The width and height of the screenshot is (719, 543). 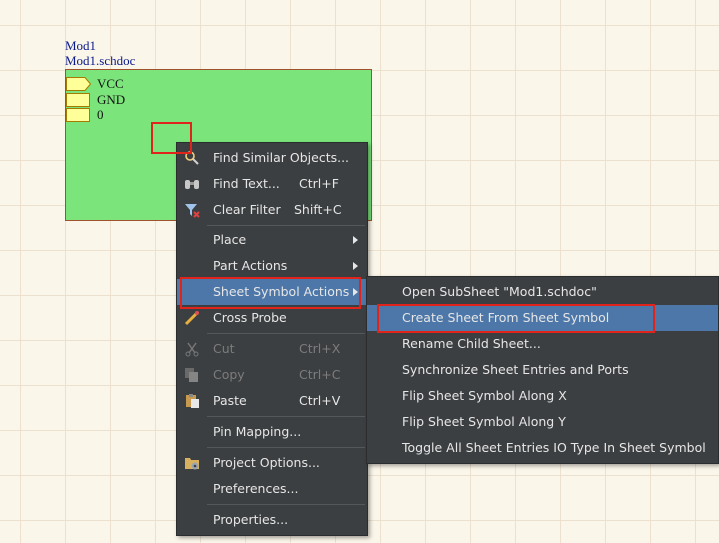 What do you see at coordinates (484, 421) in the screenshot?
I see `menu-item-label: Flip Sheet Symbol Along Y` at bounding box center [484, 421].